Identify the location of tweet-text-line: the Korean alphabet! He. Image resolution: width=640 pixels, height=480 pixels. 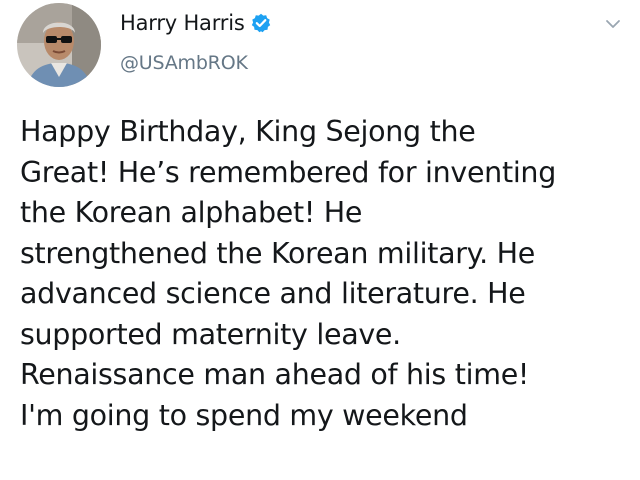
(191, 212).